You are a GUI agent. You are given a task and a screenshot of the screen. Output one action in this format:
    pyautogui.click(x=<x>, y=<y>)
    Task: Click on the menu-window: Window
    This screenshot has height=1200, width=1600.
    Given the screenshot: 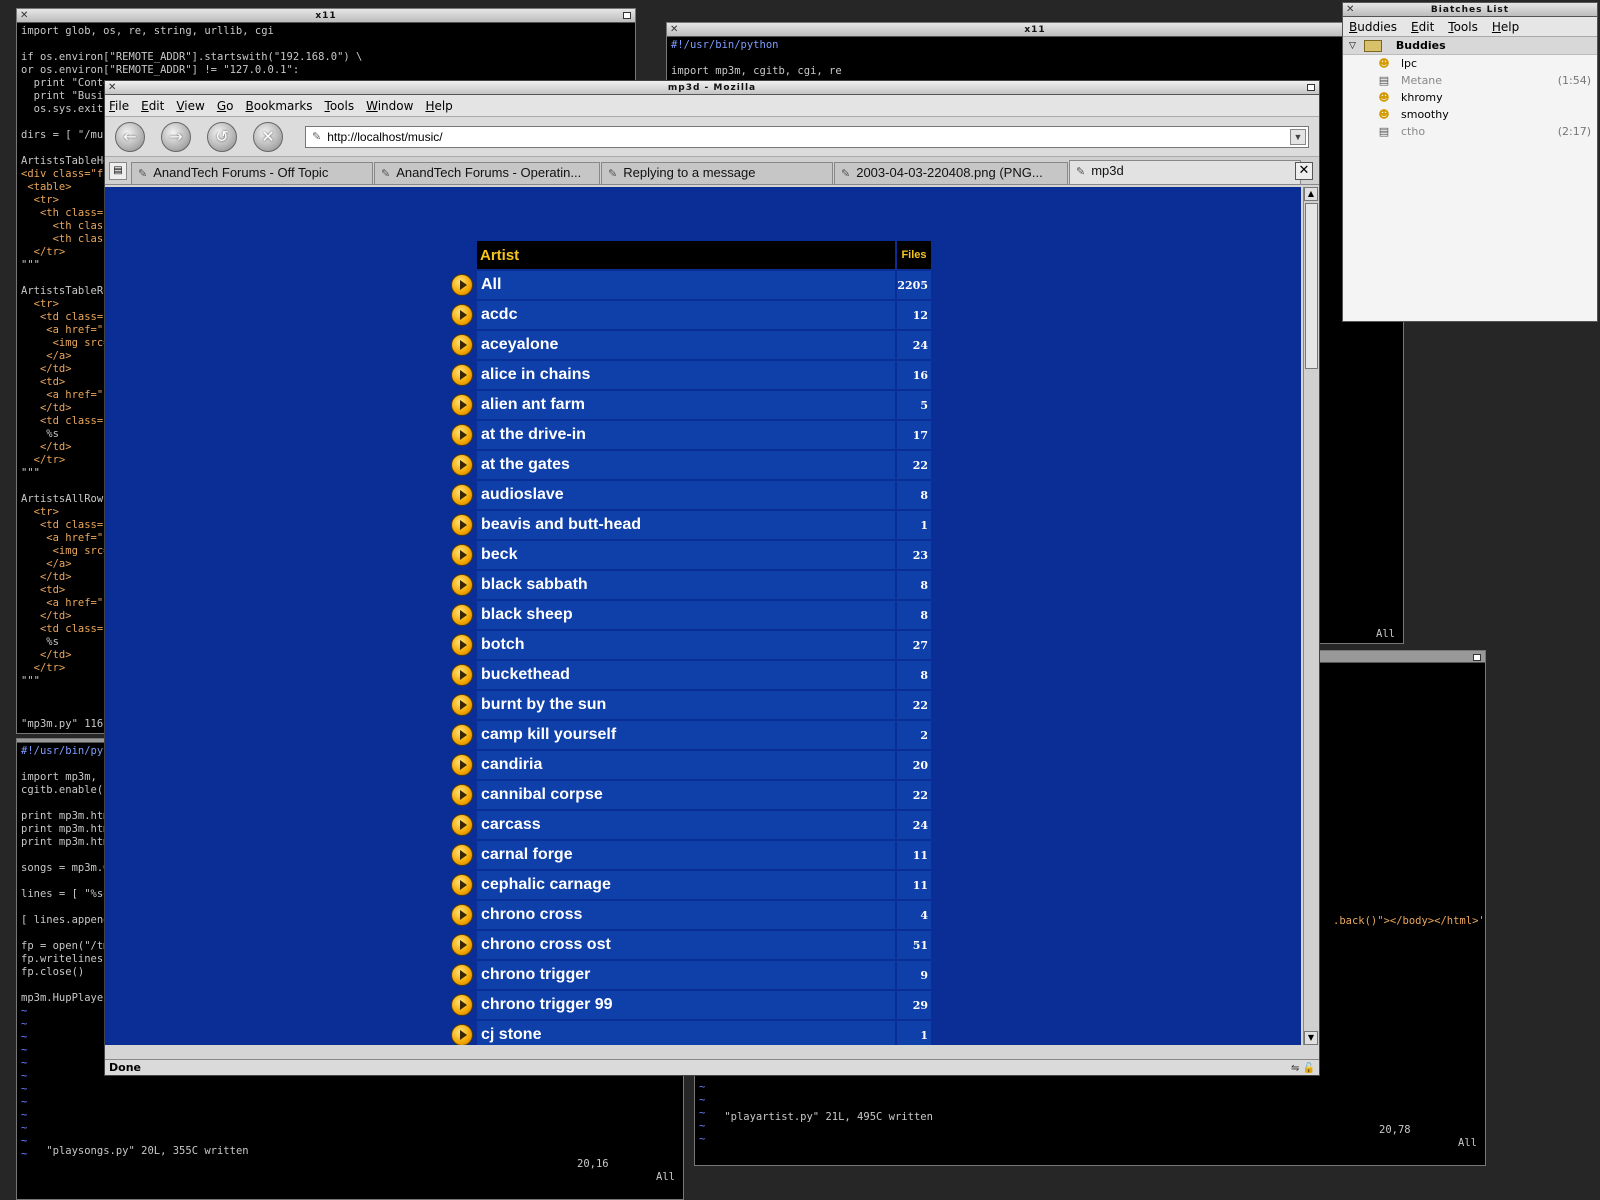 What is the action you would take?
    pyautogui.click(x=389, y=106)
    